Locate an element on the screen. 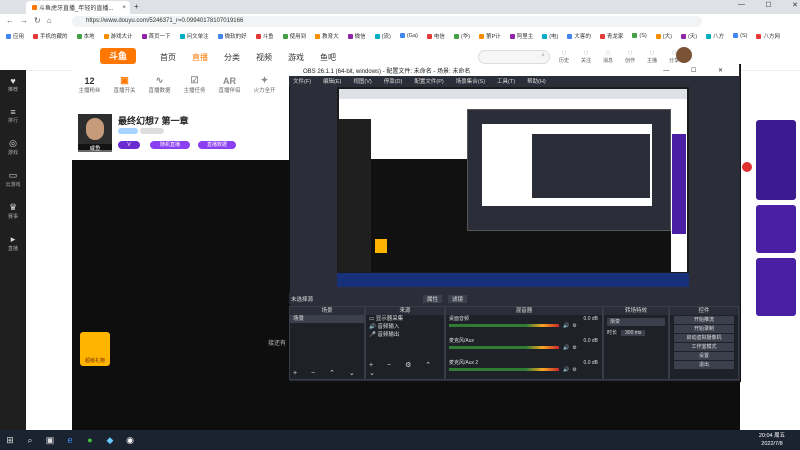  obs-menu-item: 配置文件(P) is located at coordinates (428, 81).